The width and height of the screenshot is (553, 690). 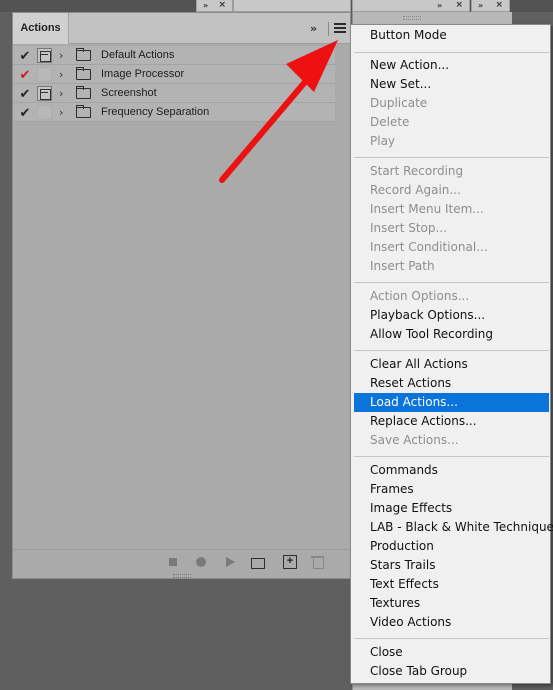 I want to click on menu-item: Production, so click(x=451, y=546).